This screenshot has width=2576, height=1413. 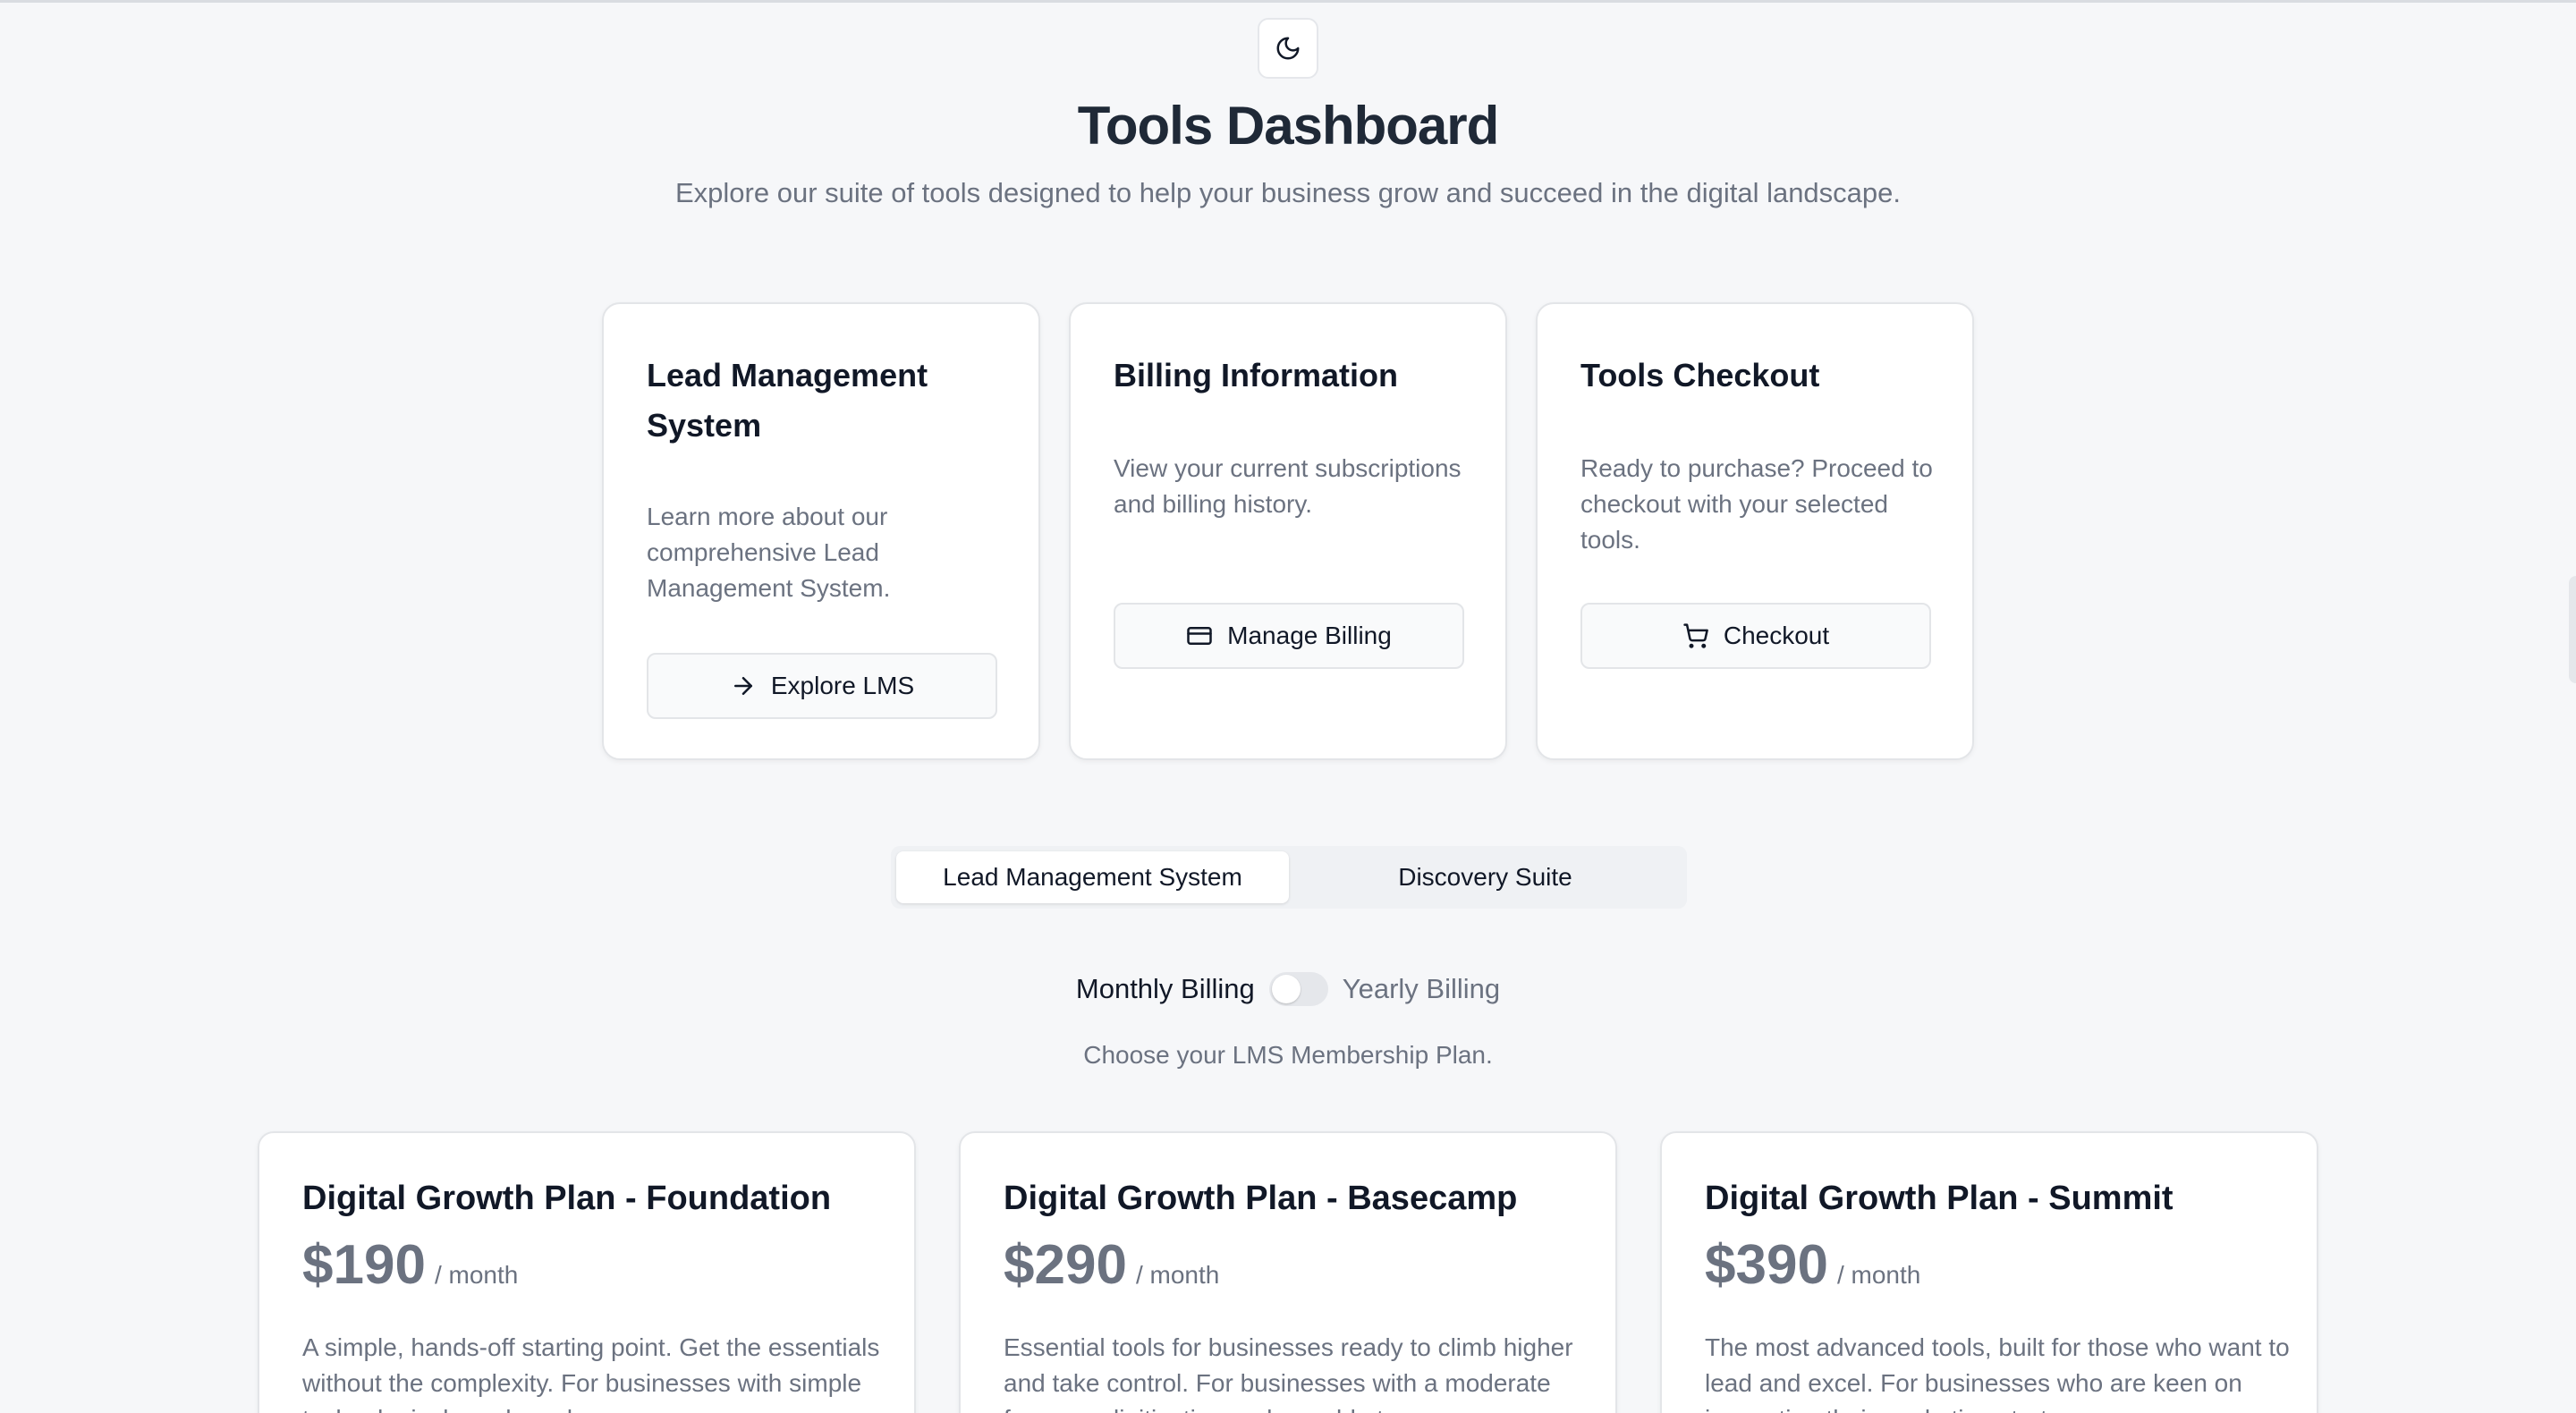 I want to click on side-panel-handle, so click(x=2572, y=629).